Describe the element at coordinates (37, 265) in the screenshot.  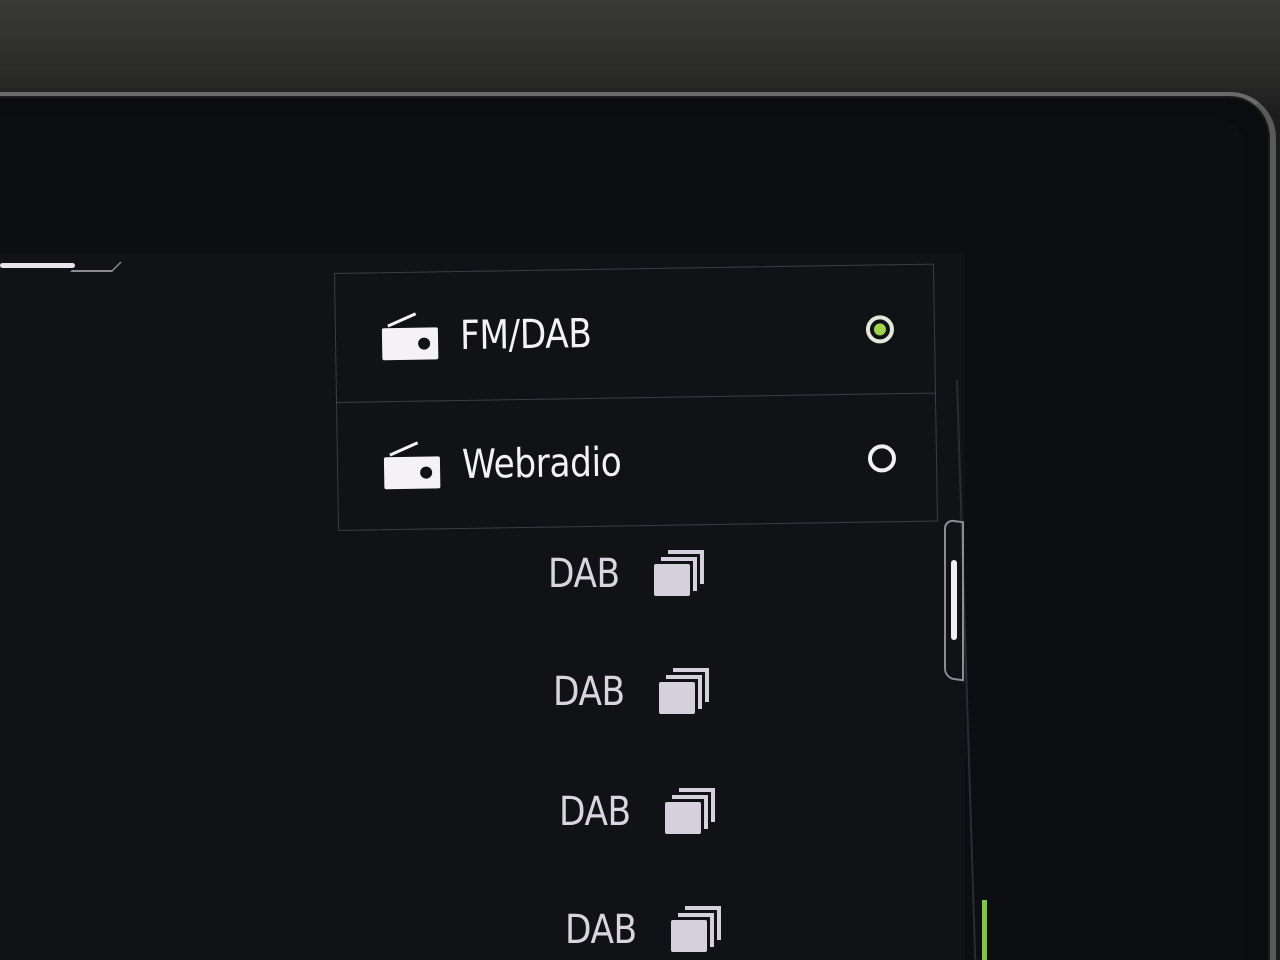
I see `tab-indicator` at that location.